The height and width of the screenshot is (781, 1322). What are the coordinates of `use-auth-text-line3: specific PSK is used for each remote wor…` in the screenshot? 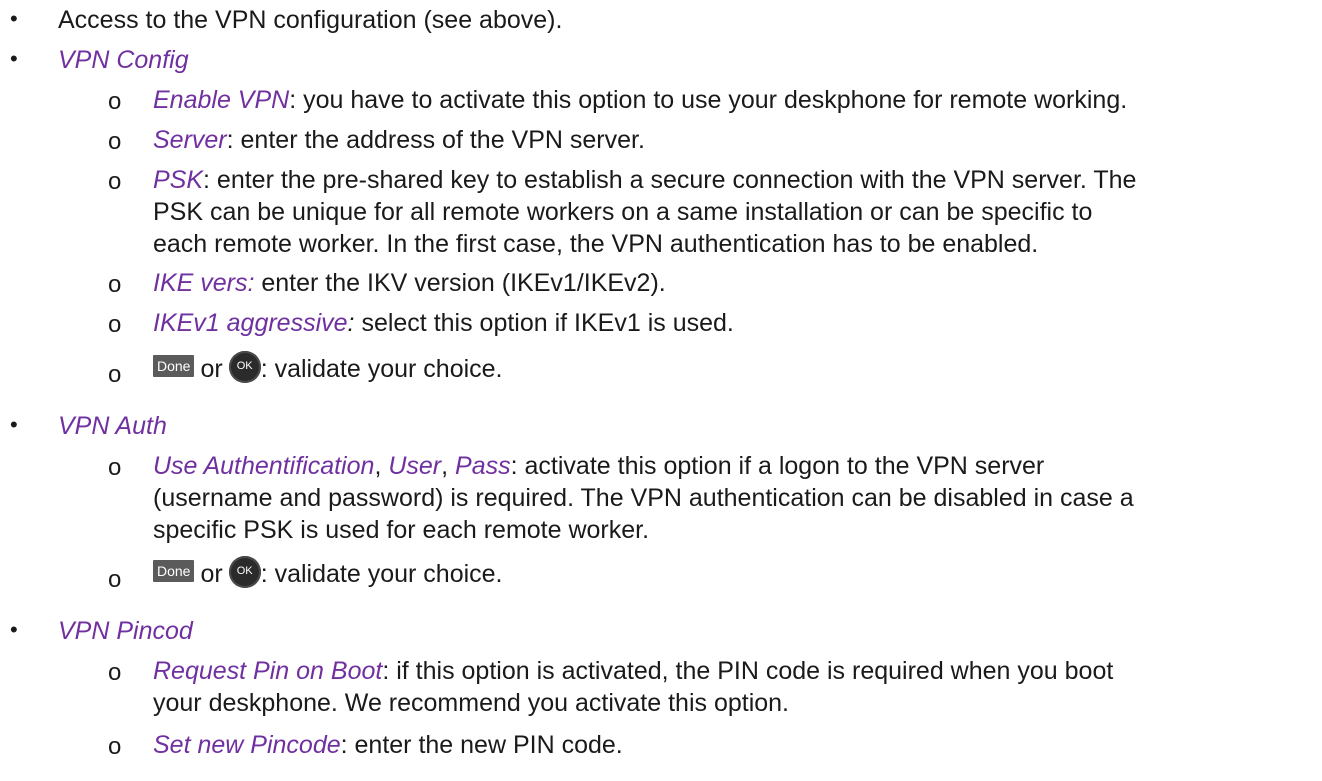 It's located at (401, 530).